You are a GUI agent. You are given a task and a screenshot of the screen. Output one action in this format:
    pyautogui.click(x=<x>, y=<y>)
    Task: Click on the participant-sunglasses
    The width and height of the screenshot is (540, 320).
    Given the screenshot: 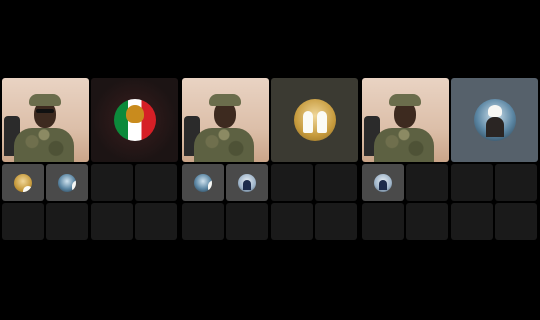 What is the action you would take?
    pyautogui.click(x=45, y=111)
    